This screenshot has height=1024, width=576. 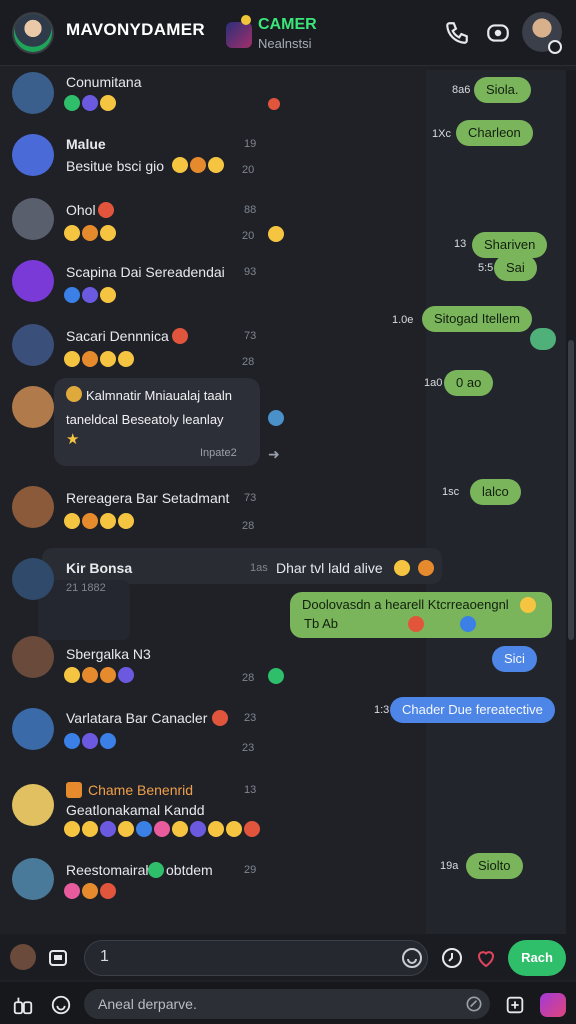 I want to click on message-bubble: Sitogad Itellem, so click(x=477, y=319).